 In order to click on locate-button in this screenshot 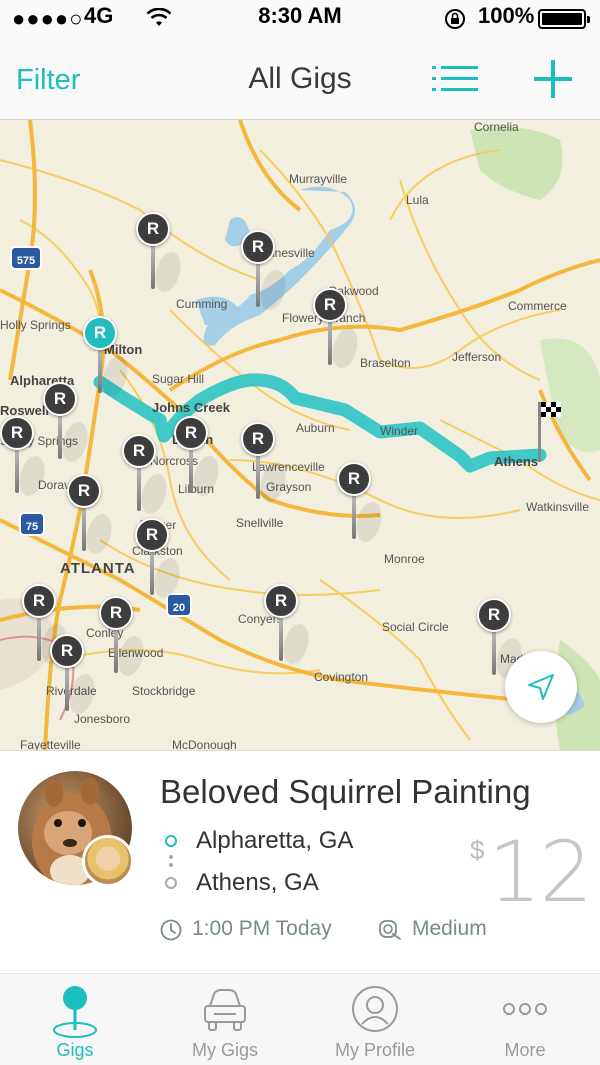, I will do `click(541, 687)`.